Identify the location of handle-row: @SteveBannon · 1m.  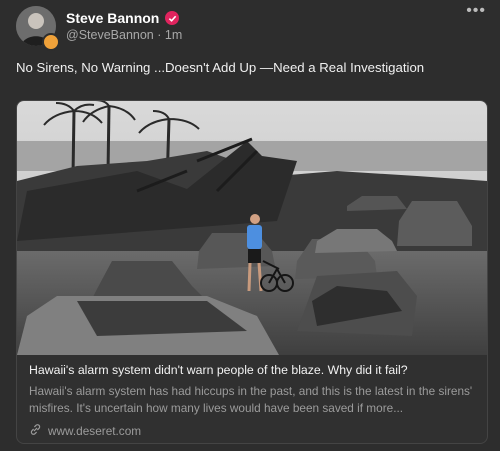
(124, 35).